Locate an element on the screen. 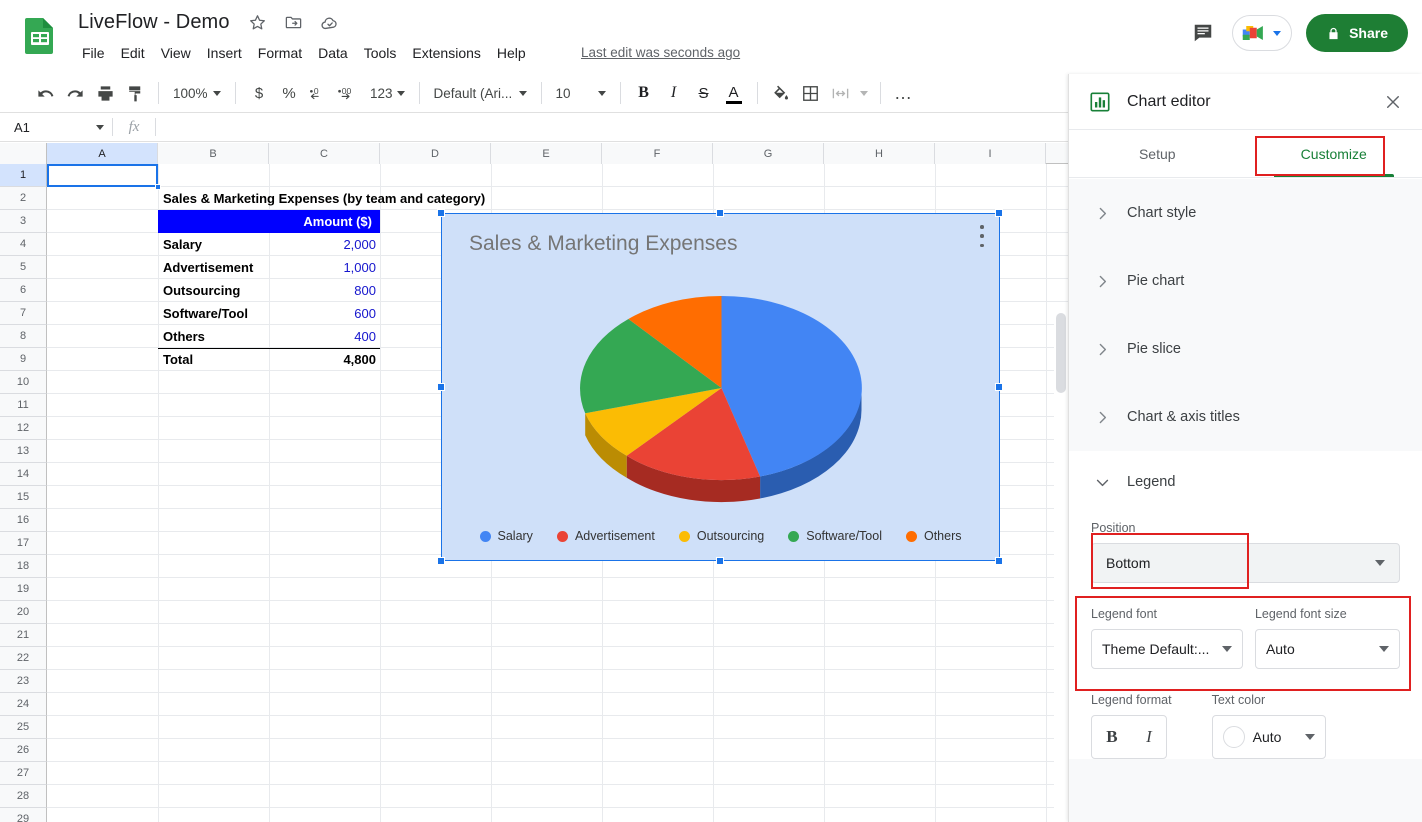 This screenshot has width=1422, height=822. column-header-i: I is located at coordinates (990, 153).